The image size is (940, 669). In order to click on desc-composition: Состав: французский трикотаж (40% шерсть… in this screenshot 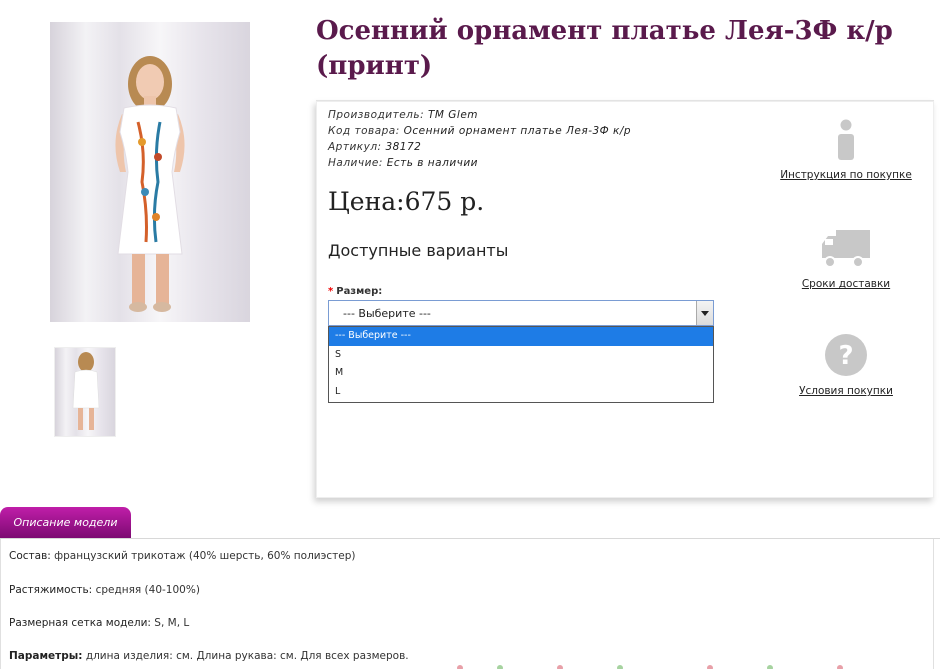, I will do `click(182, 556)`.